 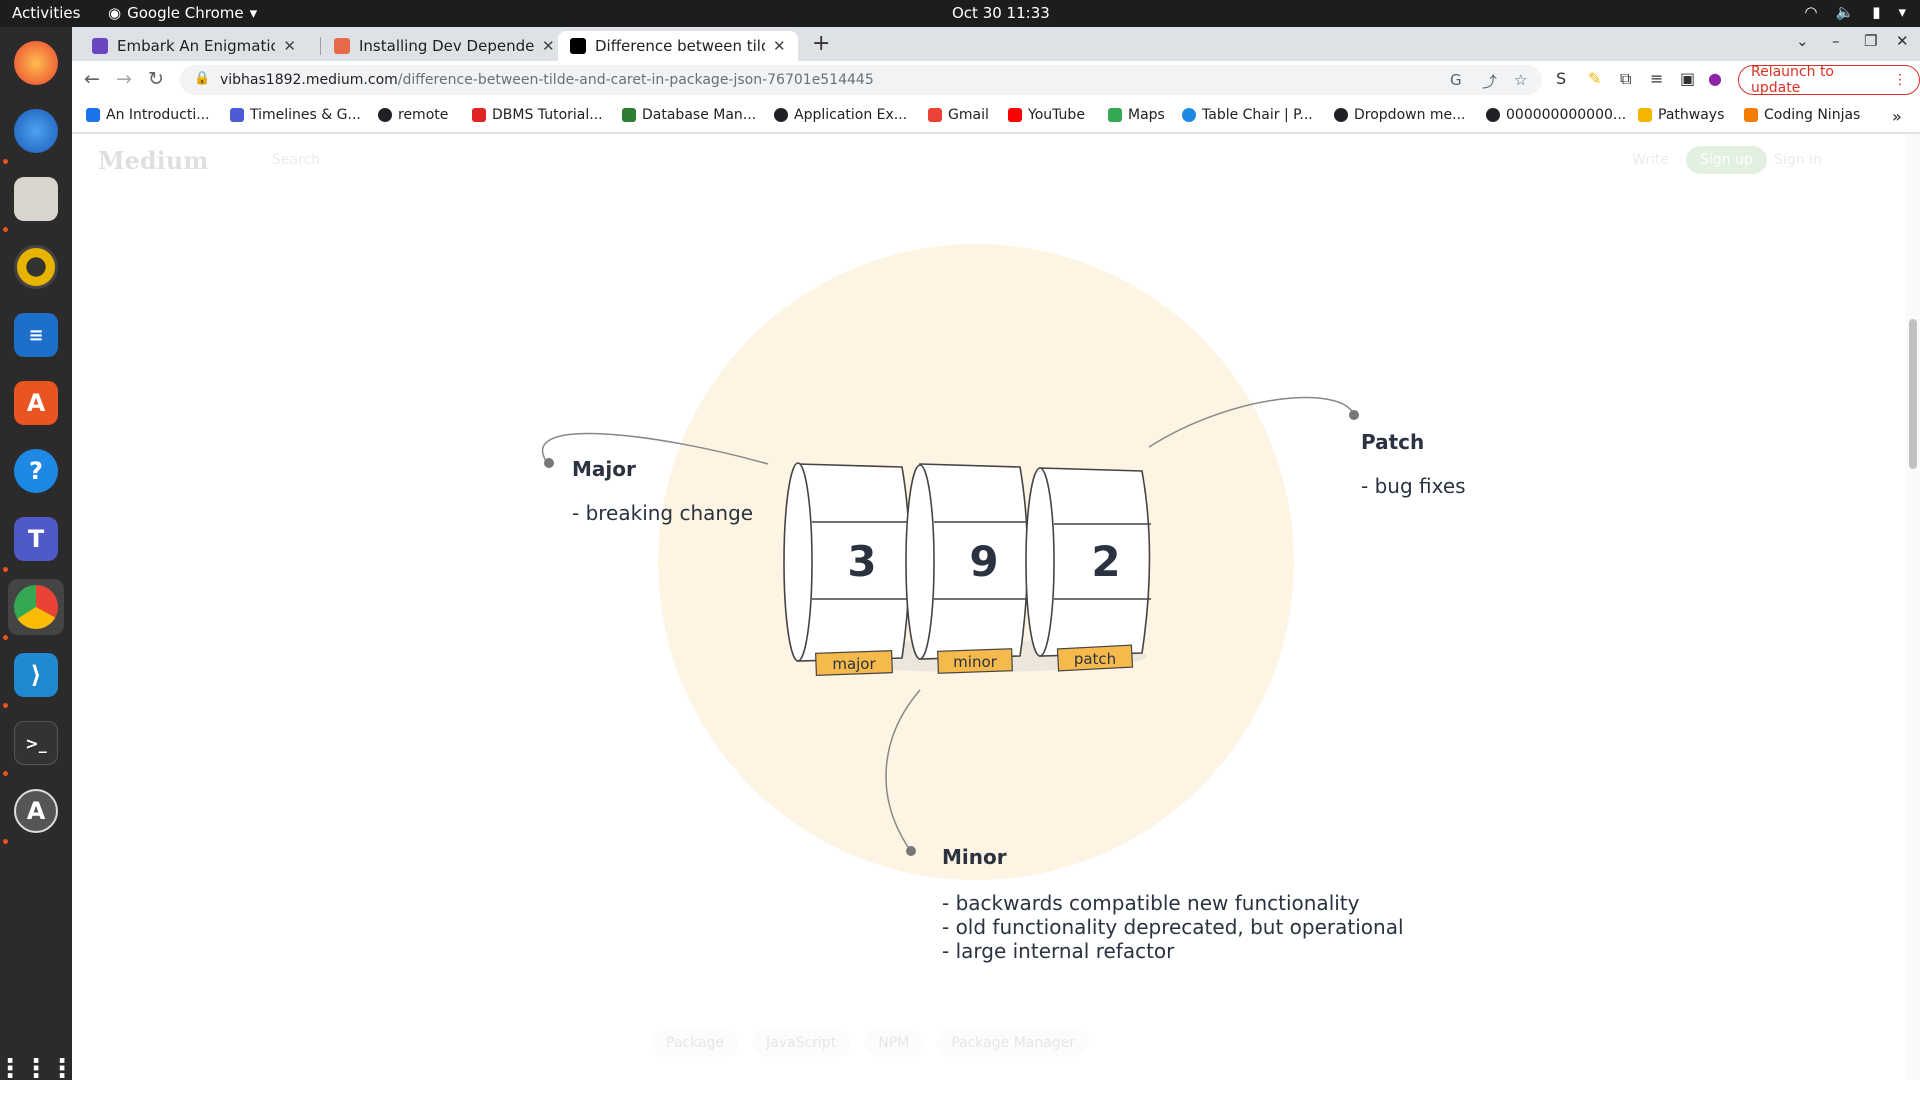 What do you see at coordinates (1829, 80) in the screenshot?
I see `relaunch-to-update-button: Relaunch to update ⋮` at bounding box center [1829, 80].